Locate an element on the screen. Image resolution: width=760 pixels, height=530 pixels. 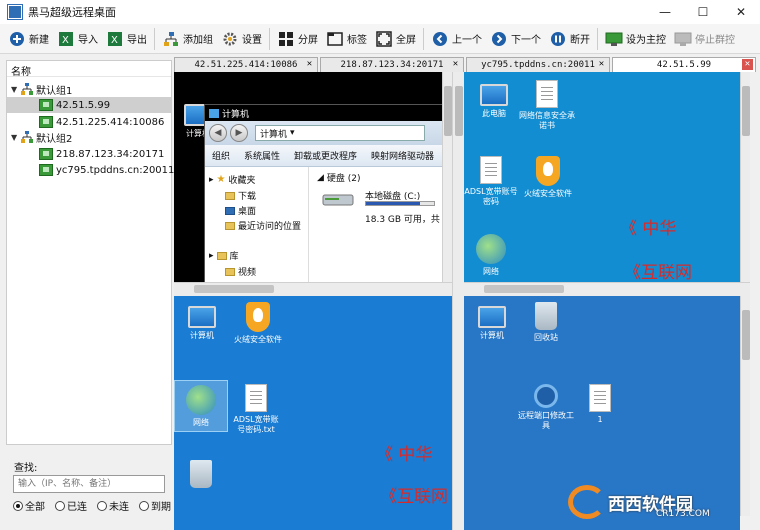
desktop-icon: ADSL宽带账号密码 is located at coordinates (491, 181).